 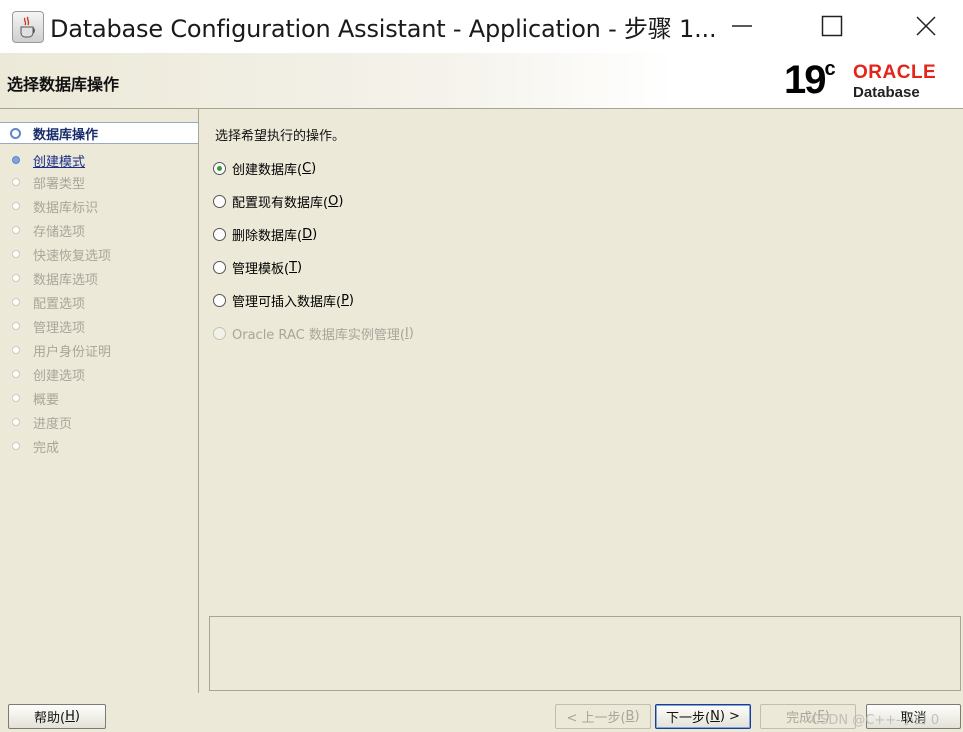 I want to click on option-label: 删除数据库(, so click(x=267, y=236).